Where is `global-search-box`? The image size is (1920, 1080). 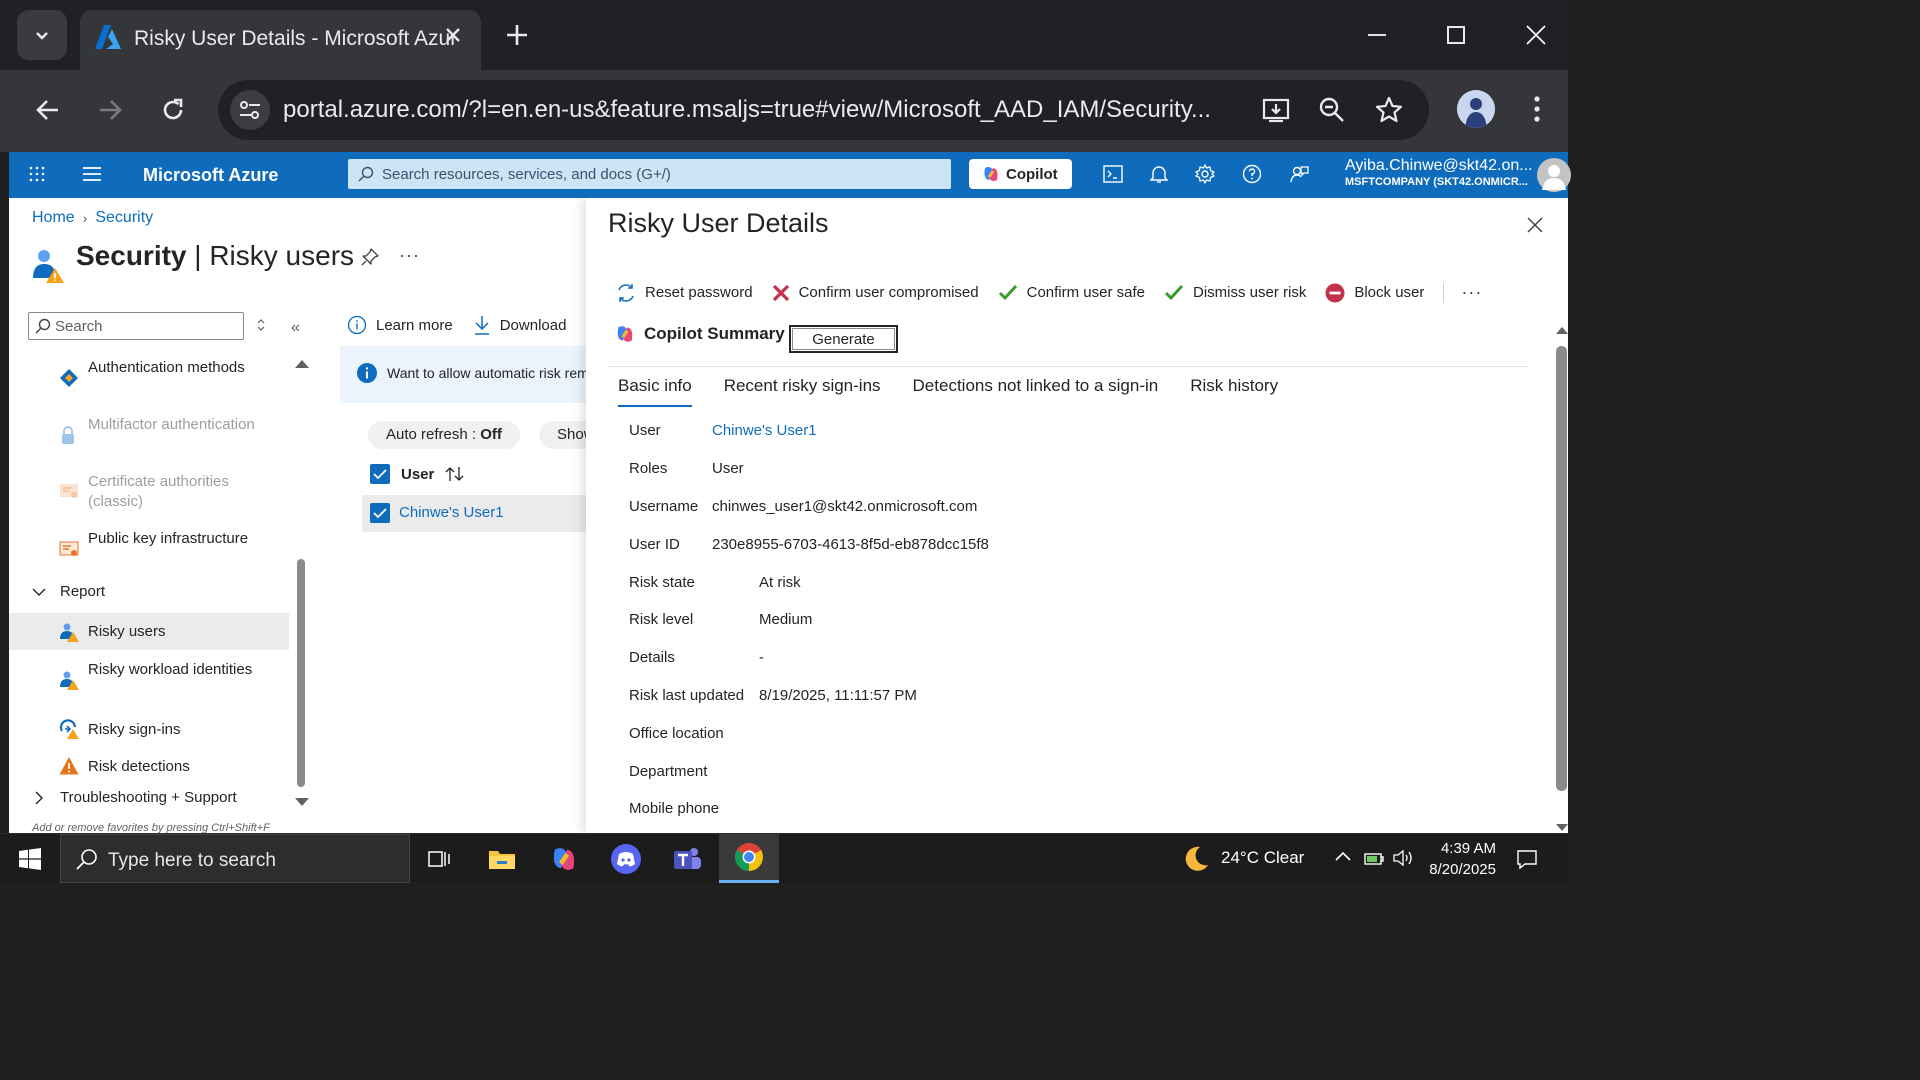
global-search-box is located at coordinates (649, 174).